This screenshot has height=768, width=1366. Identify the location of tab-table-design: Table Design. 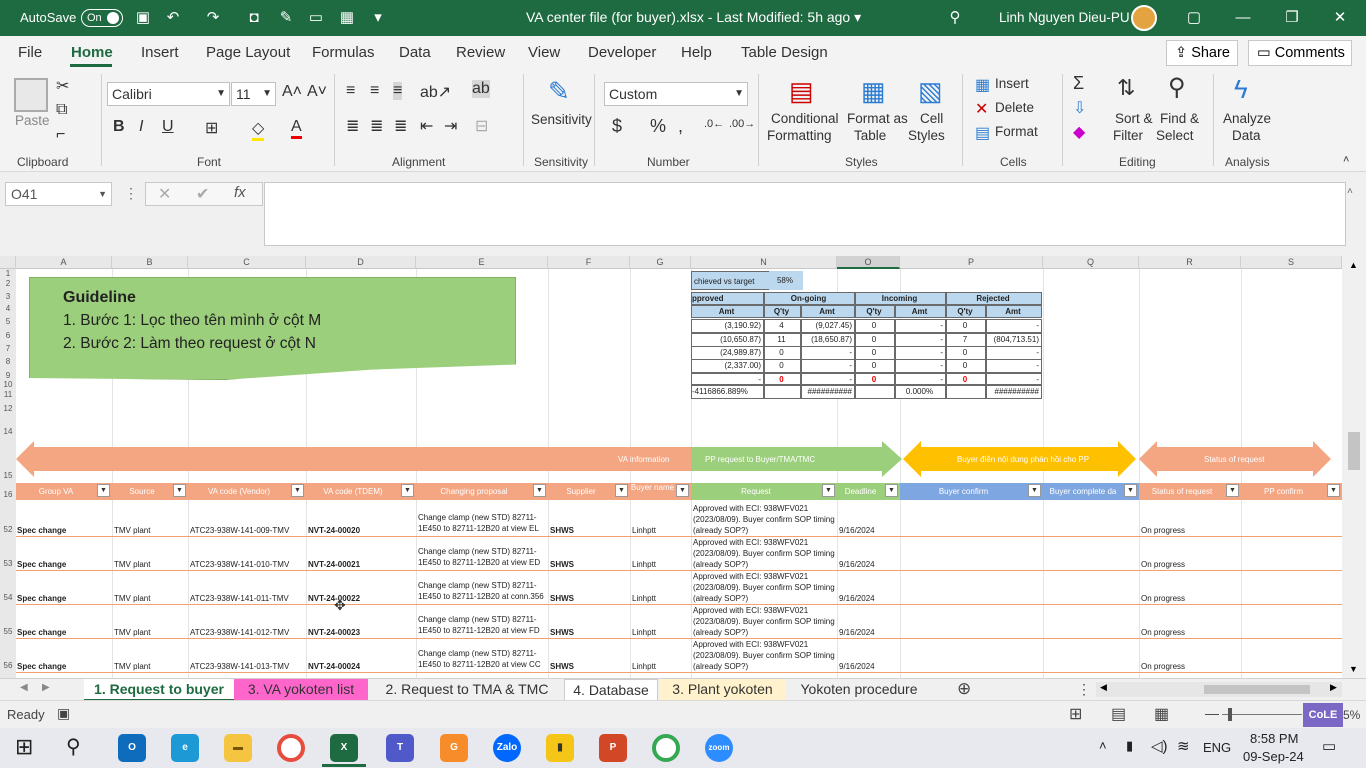
(784, 52).